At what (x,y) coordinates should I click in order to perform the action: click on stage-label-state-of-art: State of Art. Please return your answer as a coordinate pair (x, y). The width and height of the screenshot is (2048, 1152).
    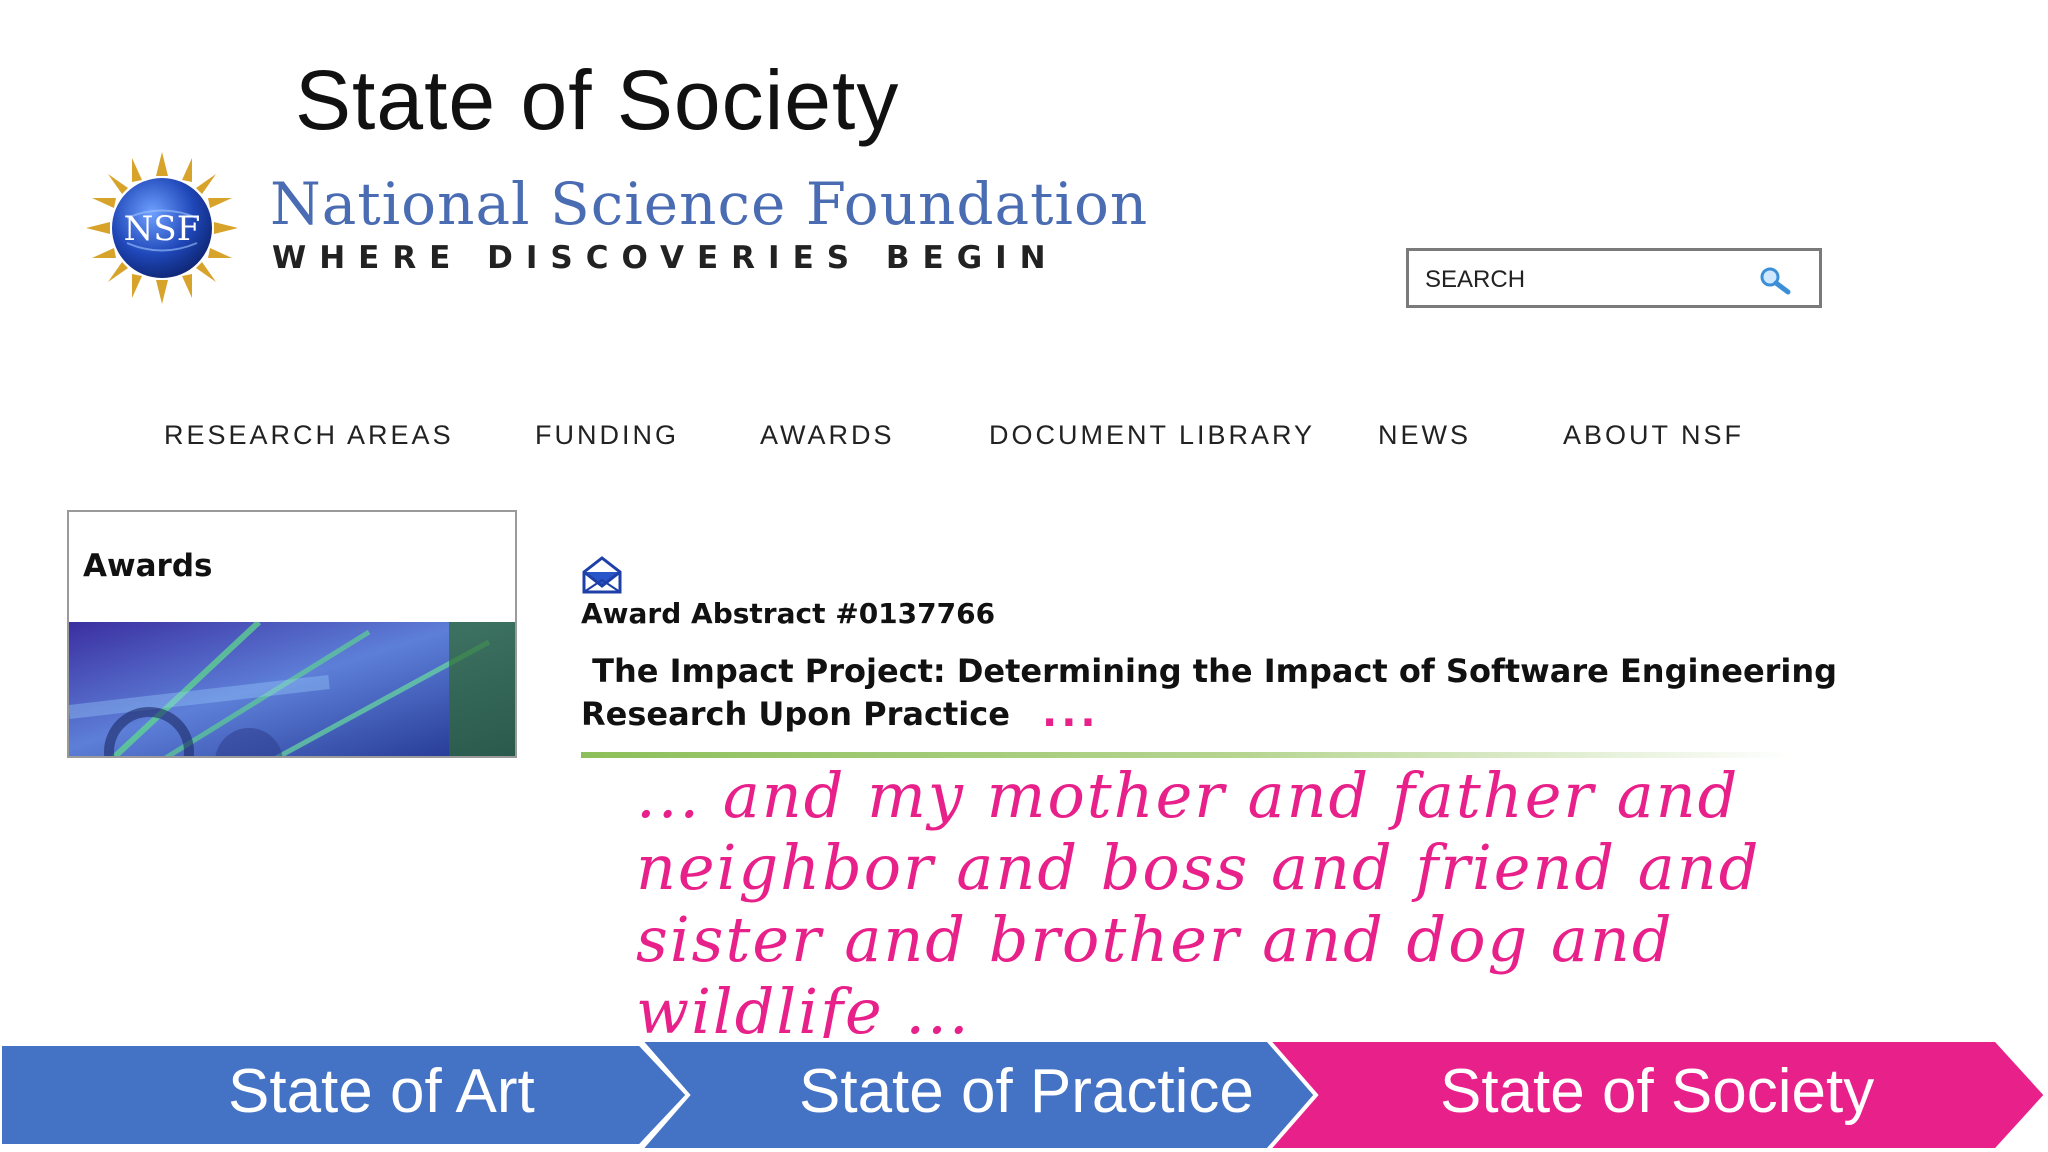
    Looking at the image, I should click on (381, 1091).